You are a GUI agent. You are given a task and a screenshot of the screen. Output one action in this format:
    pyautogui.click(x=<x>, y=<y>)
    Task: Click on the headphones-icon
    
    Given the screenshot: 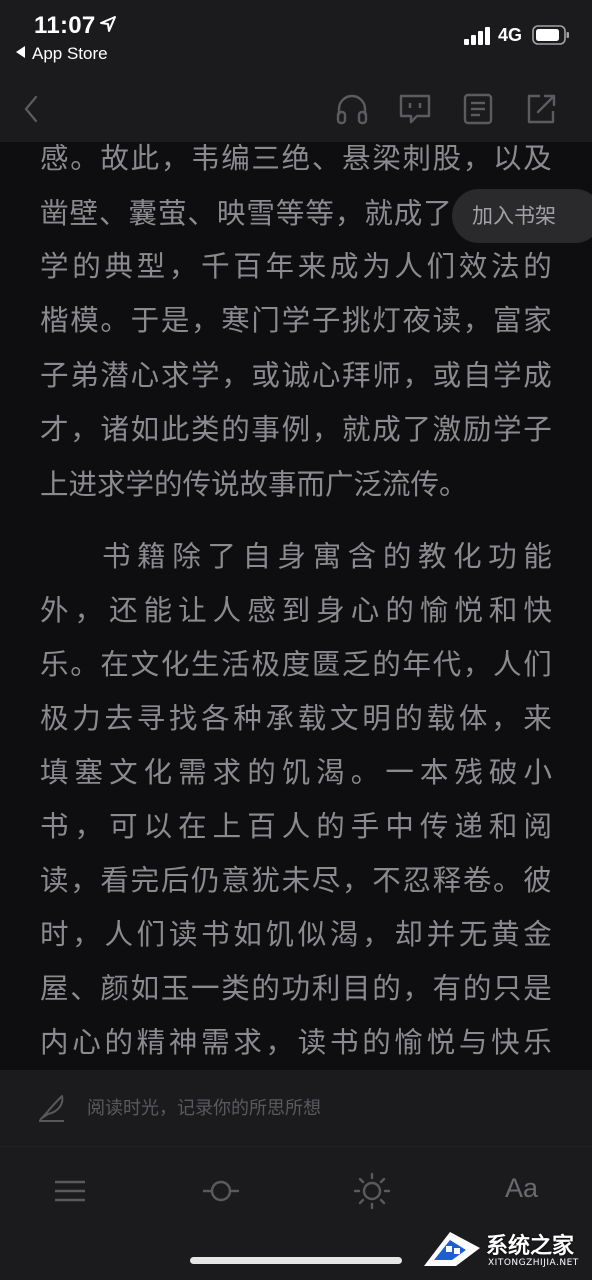 What is the action you would take?
    pyautogui.click(x=352, y=109)
    